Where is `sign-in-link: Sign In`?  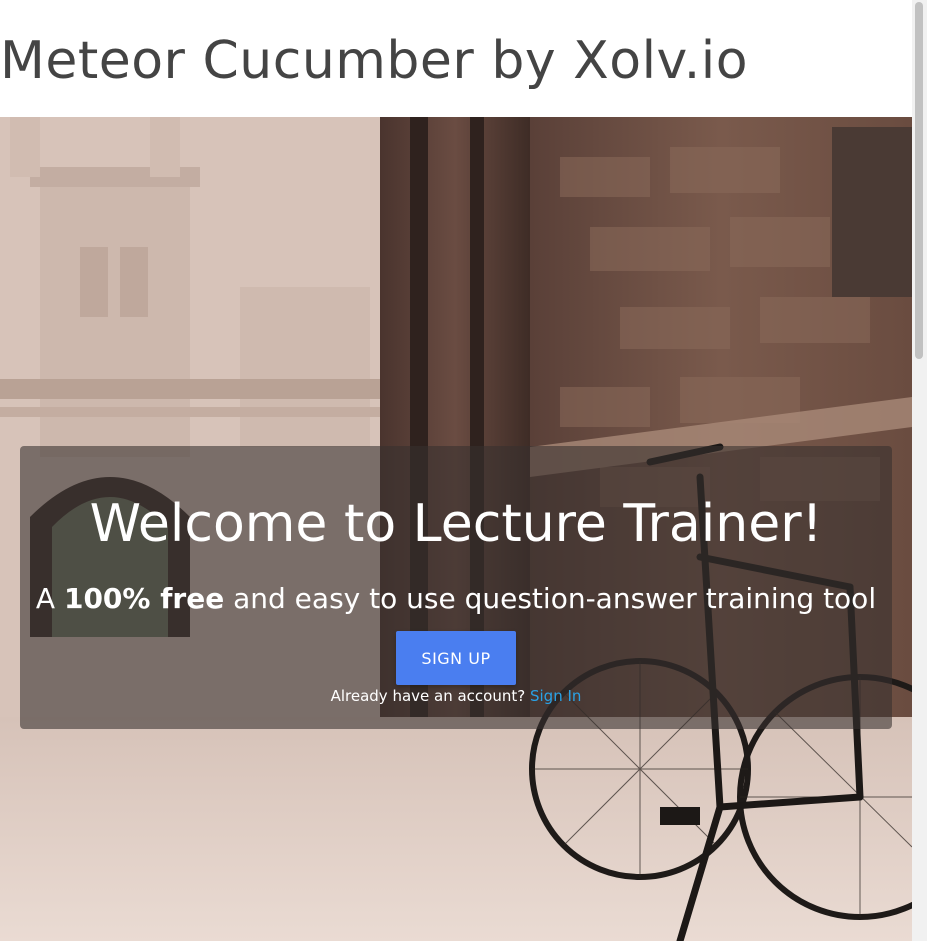
sign-in-link: Sign In is located at coordinates (555, 696).